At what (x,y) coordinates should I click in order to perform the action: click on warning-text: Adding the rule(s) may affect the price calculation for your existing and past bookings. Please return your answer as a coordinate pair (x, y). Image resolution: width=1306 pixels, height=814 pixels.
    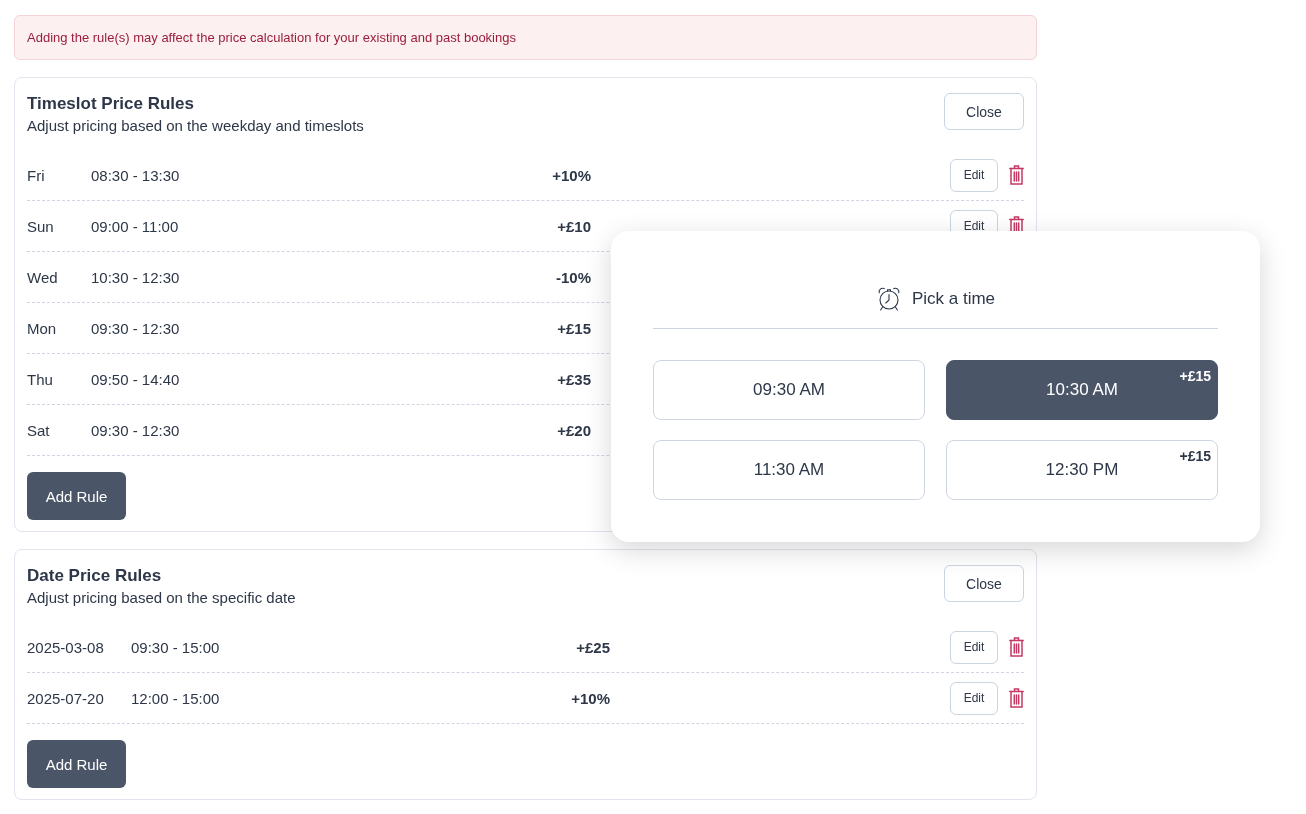
    Looking at the image, I should click on (271, 37).